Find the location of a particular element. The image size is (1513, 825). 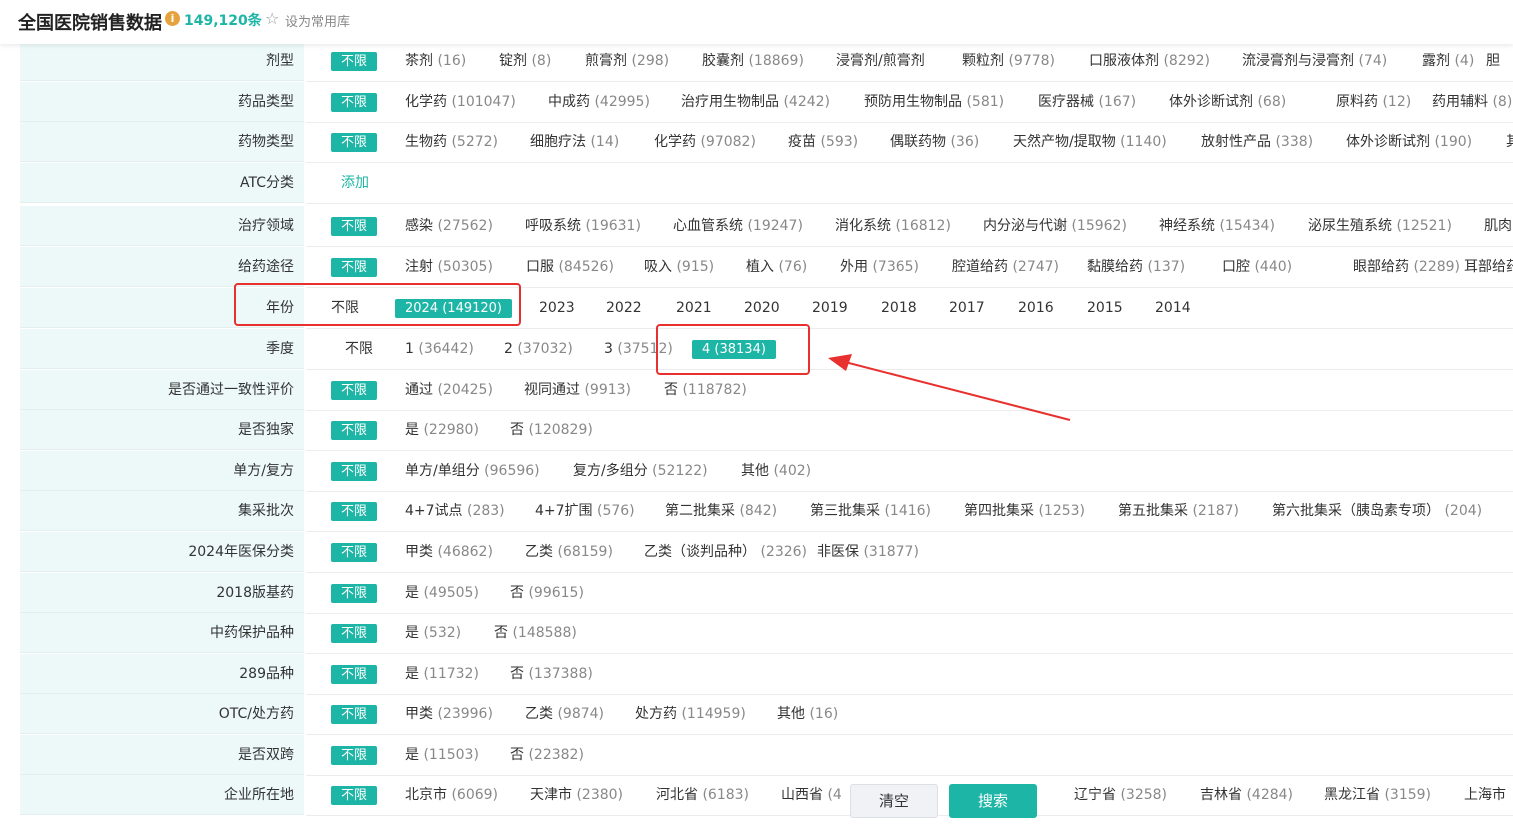

filter-option: 体外诊断试剂 (190) is located at coordinates (1409, 142).